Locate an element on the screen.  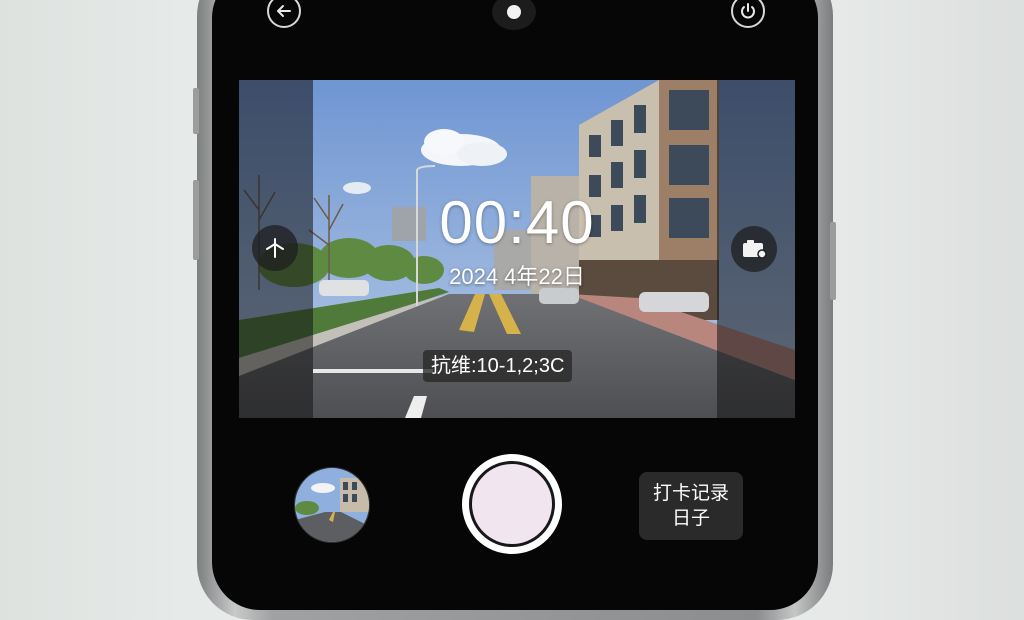
shutter-inner is located at coordinates (512, 504).